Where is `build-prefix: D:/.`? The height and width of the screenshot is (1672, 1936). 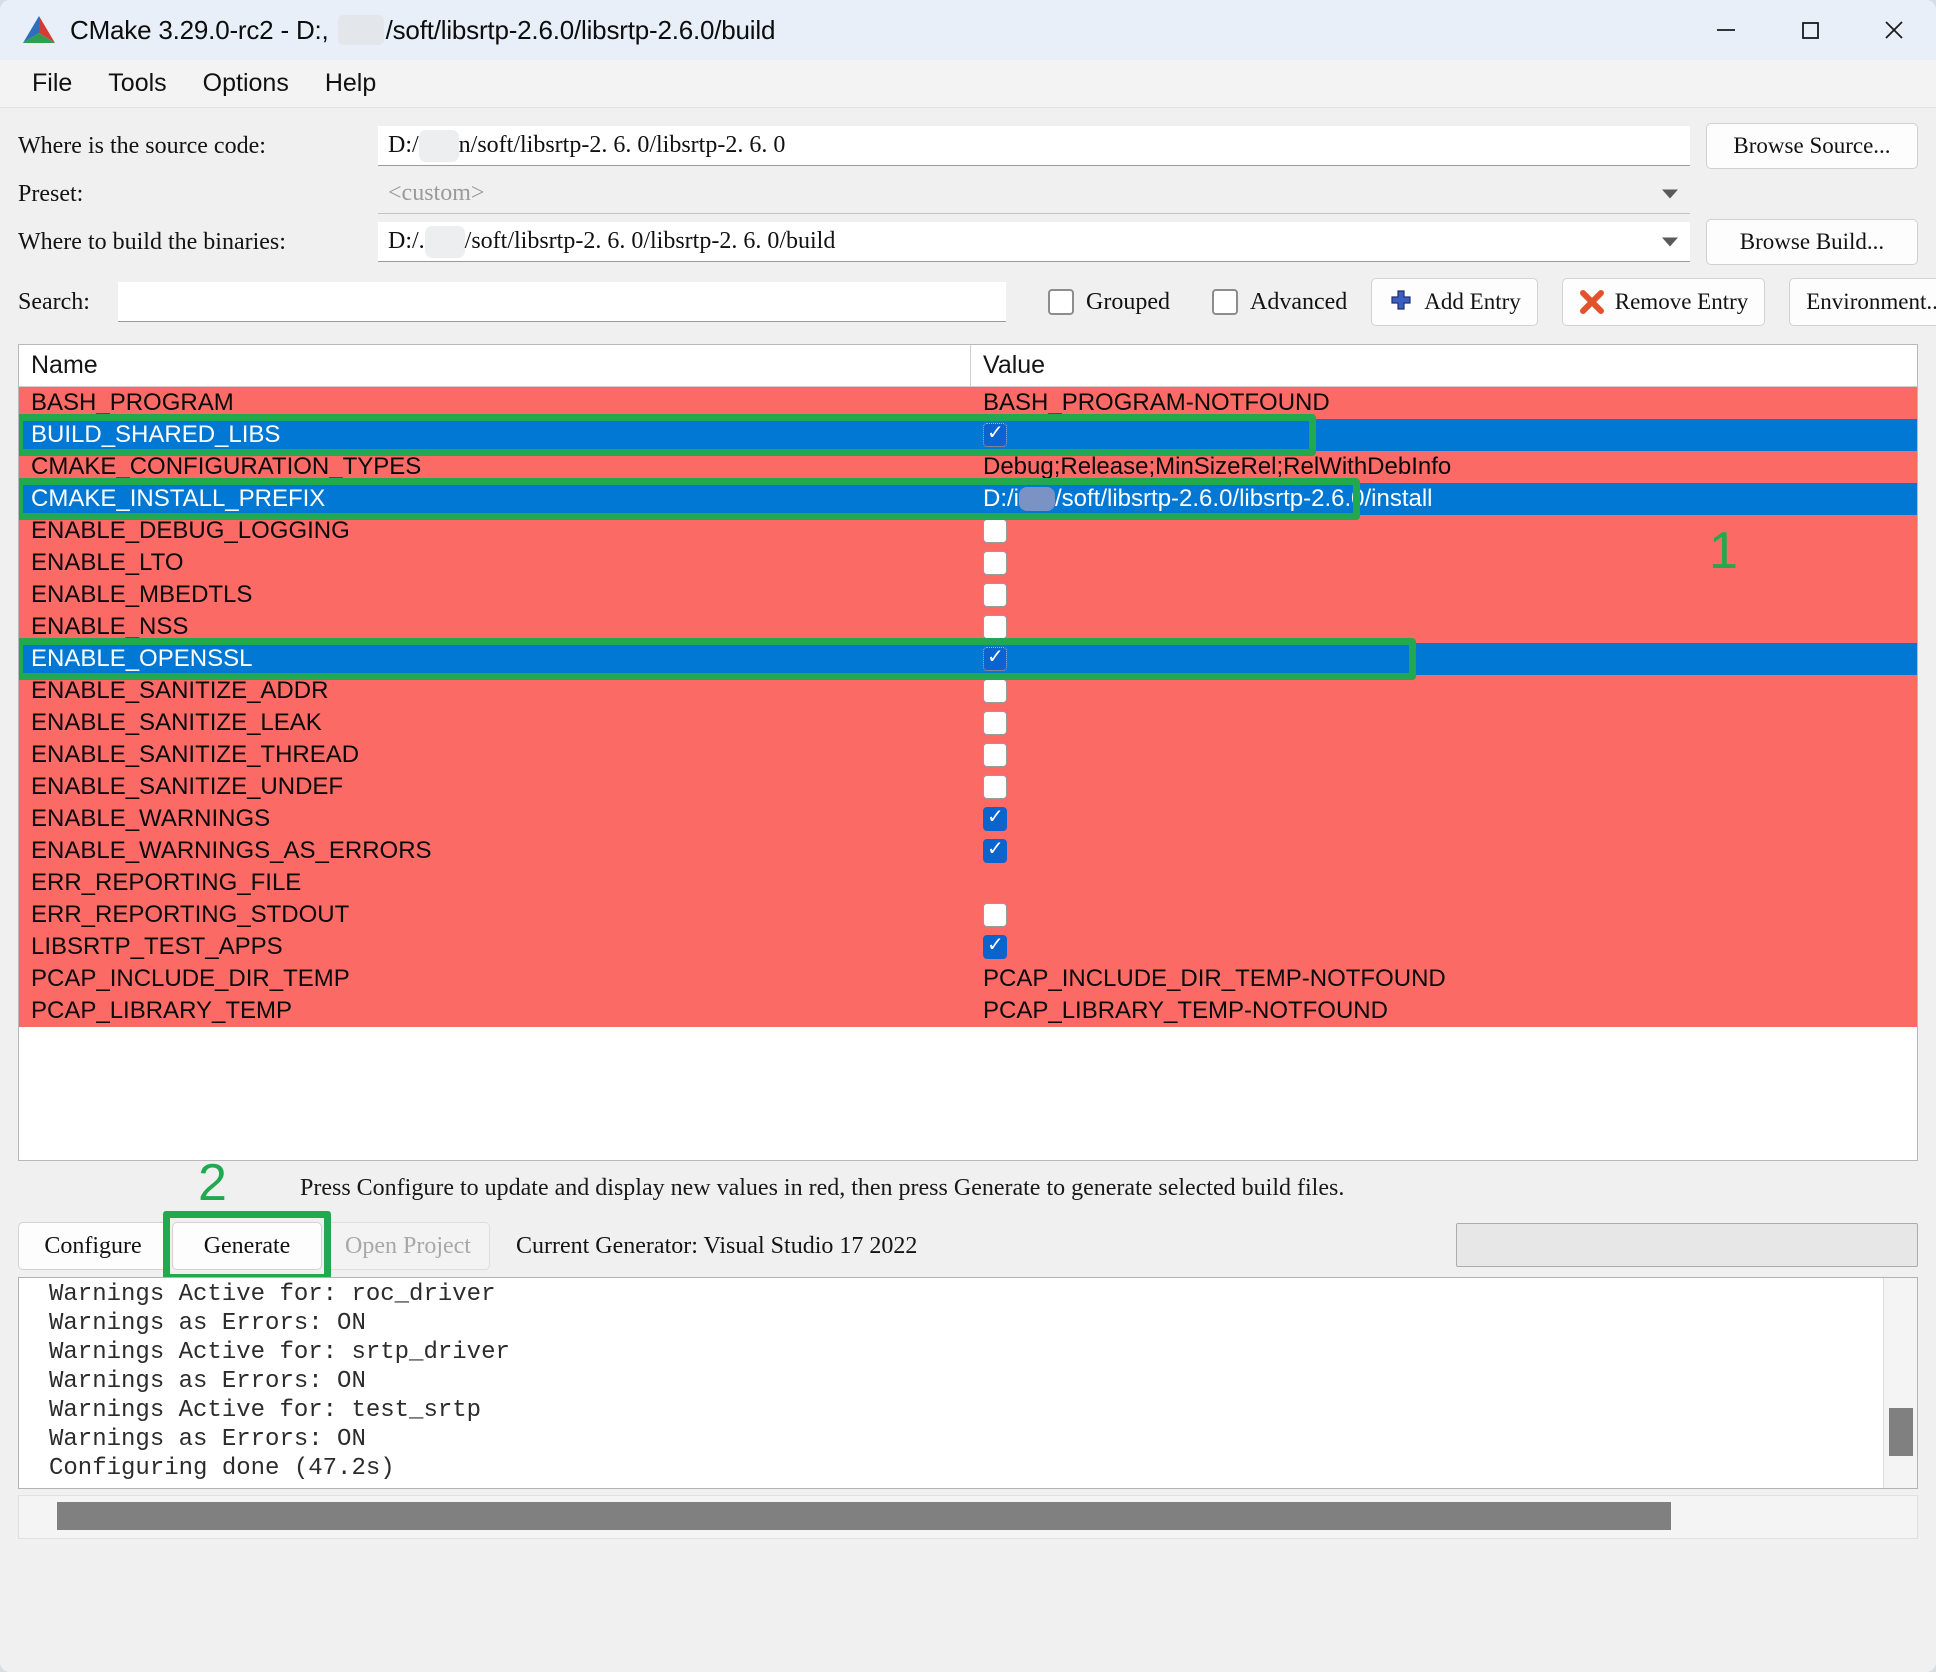 build-prefix: D:/. is located at coordinates (406, 241).